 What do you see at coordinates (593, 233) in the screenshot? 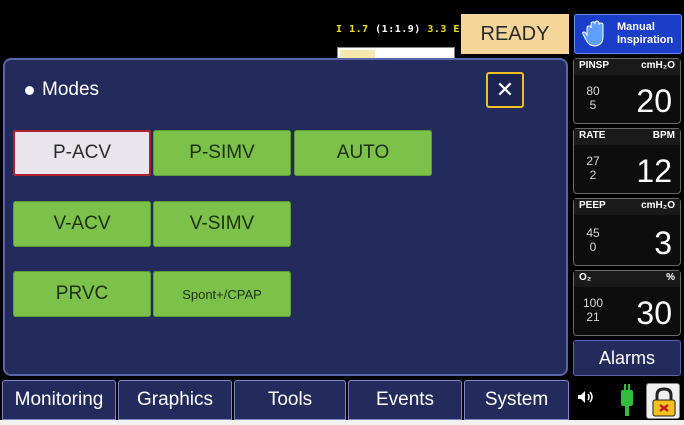
I see `param-high-limit: 45` at bounding box center [593, 233].